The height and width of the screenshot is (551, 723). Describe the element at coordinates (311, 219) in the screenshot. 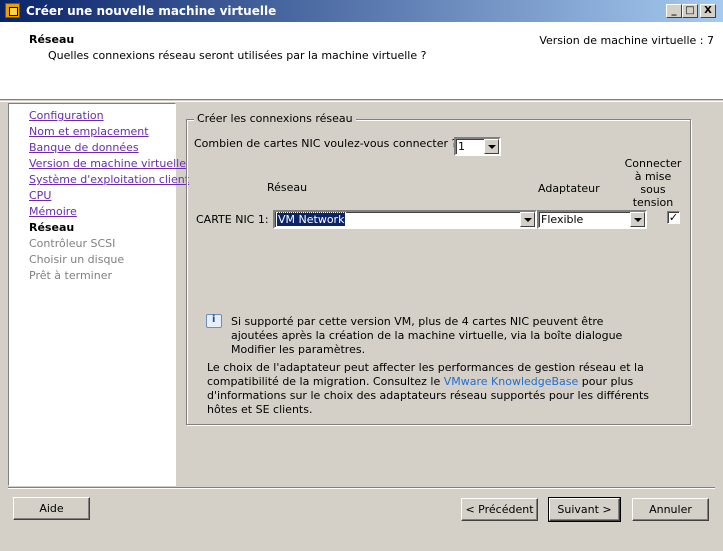

I see `nic-1-network-value: VM Network` at that location.